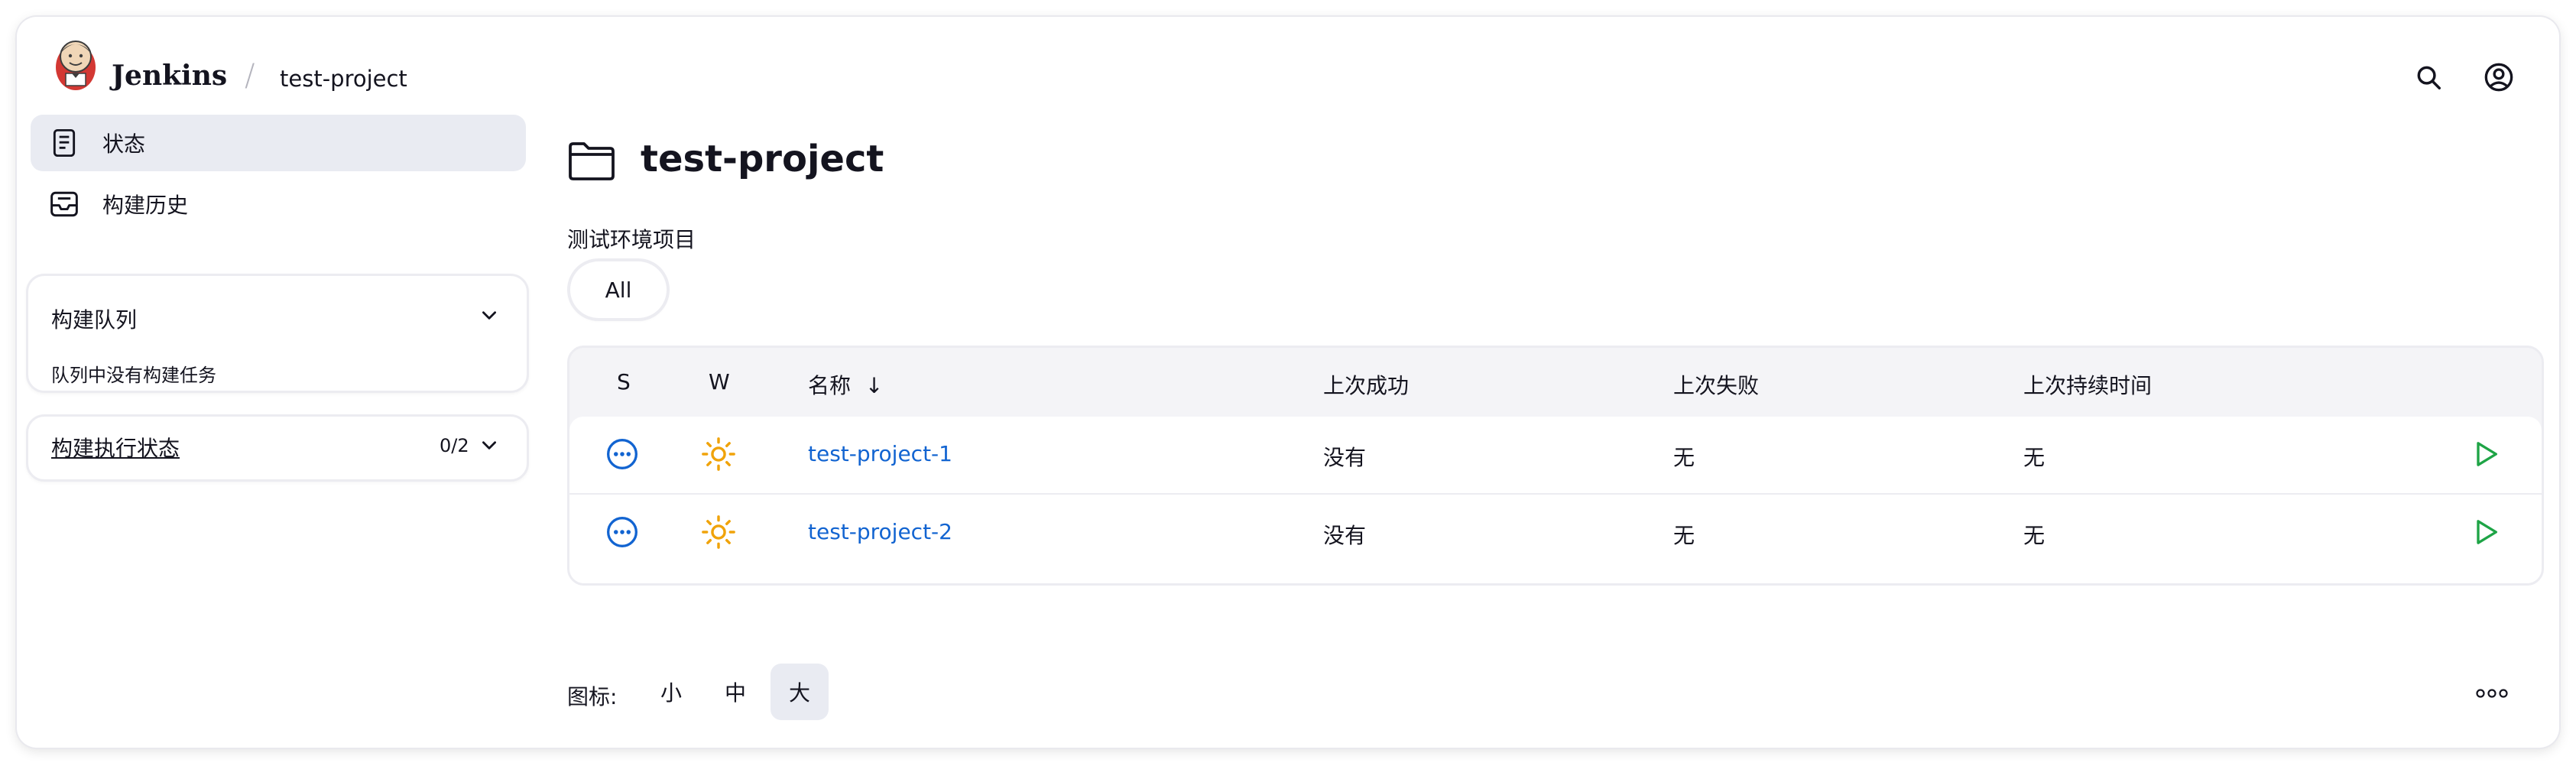 The image size is (2576, 766). I want to click on jenkins-logo-icon, so click(75, 63).